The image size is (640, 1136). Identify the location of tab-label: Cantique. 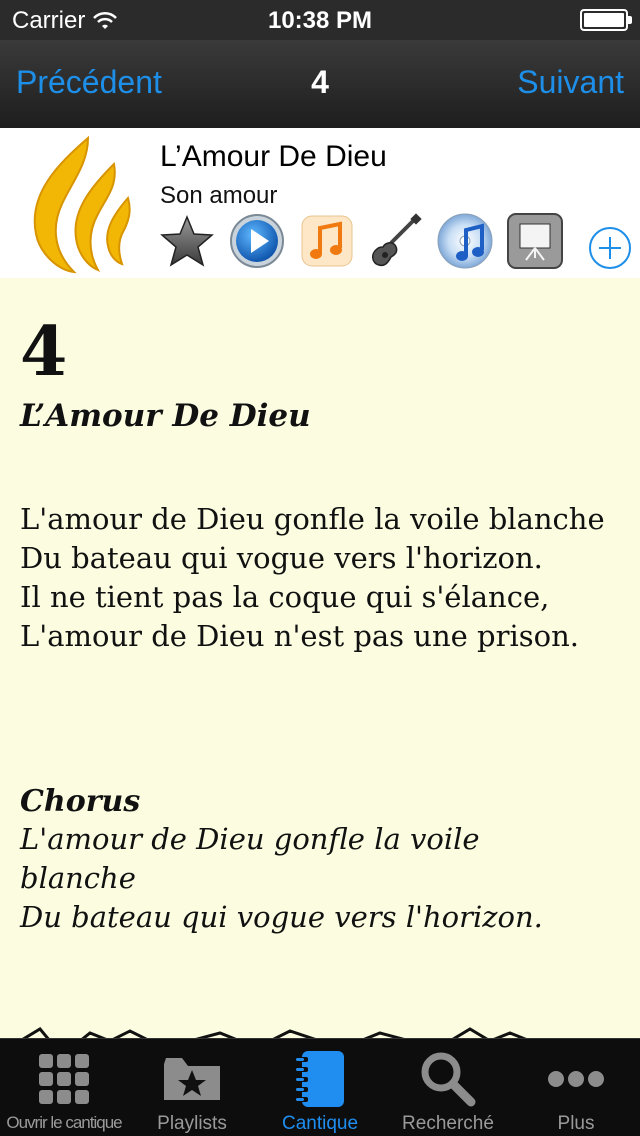
(320, 1123).